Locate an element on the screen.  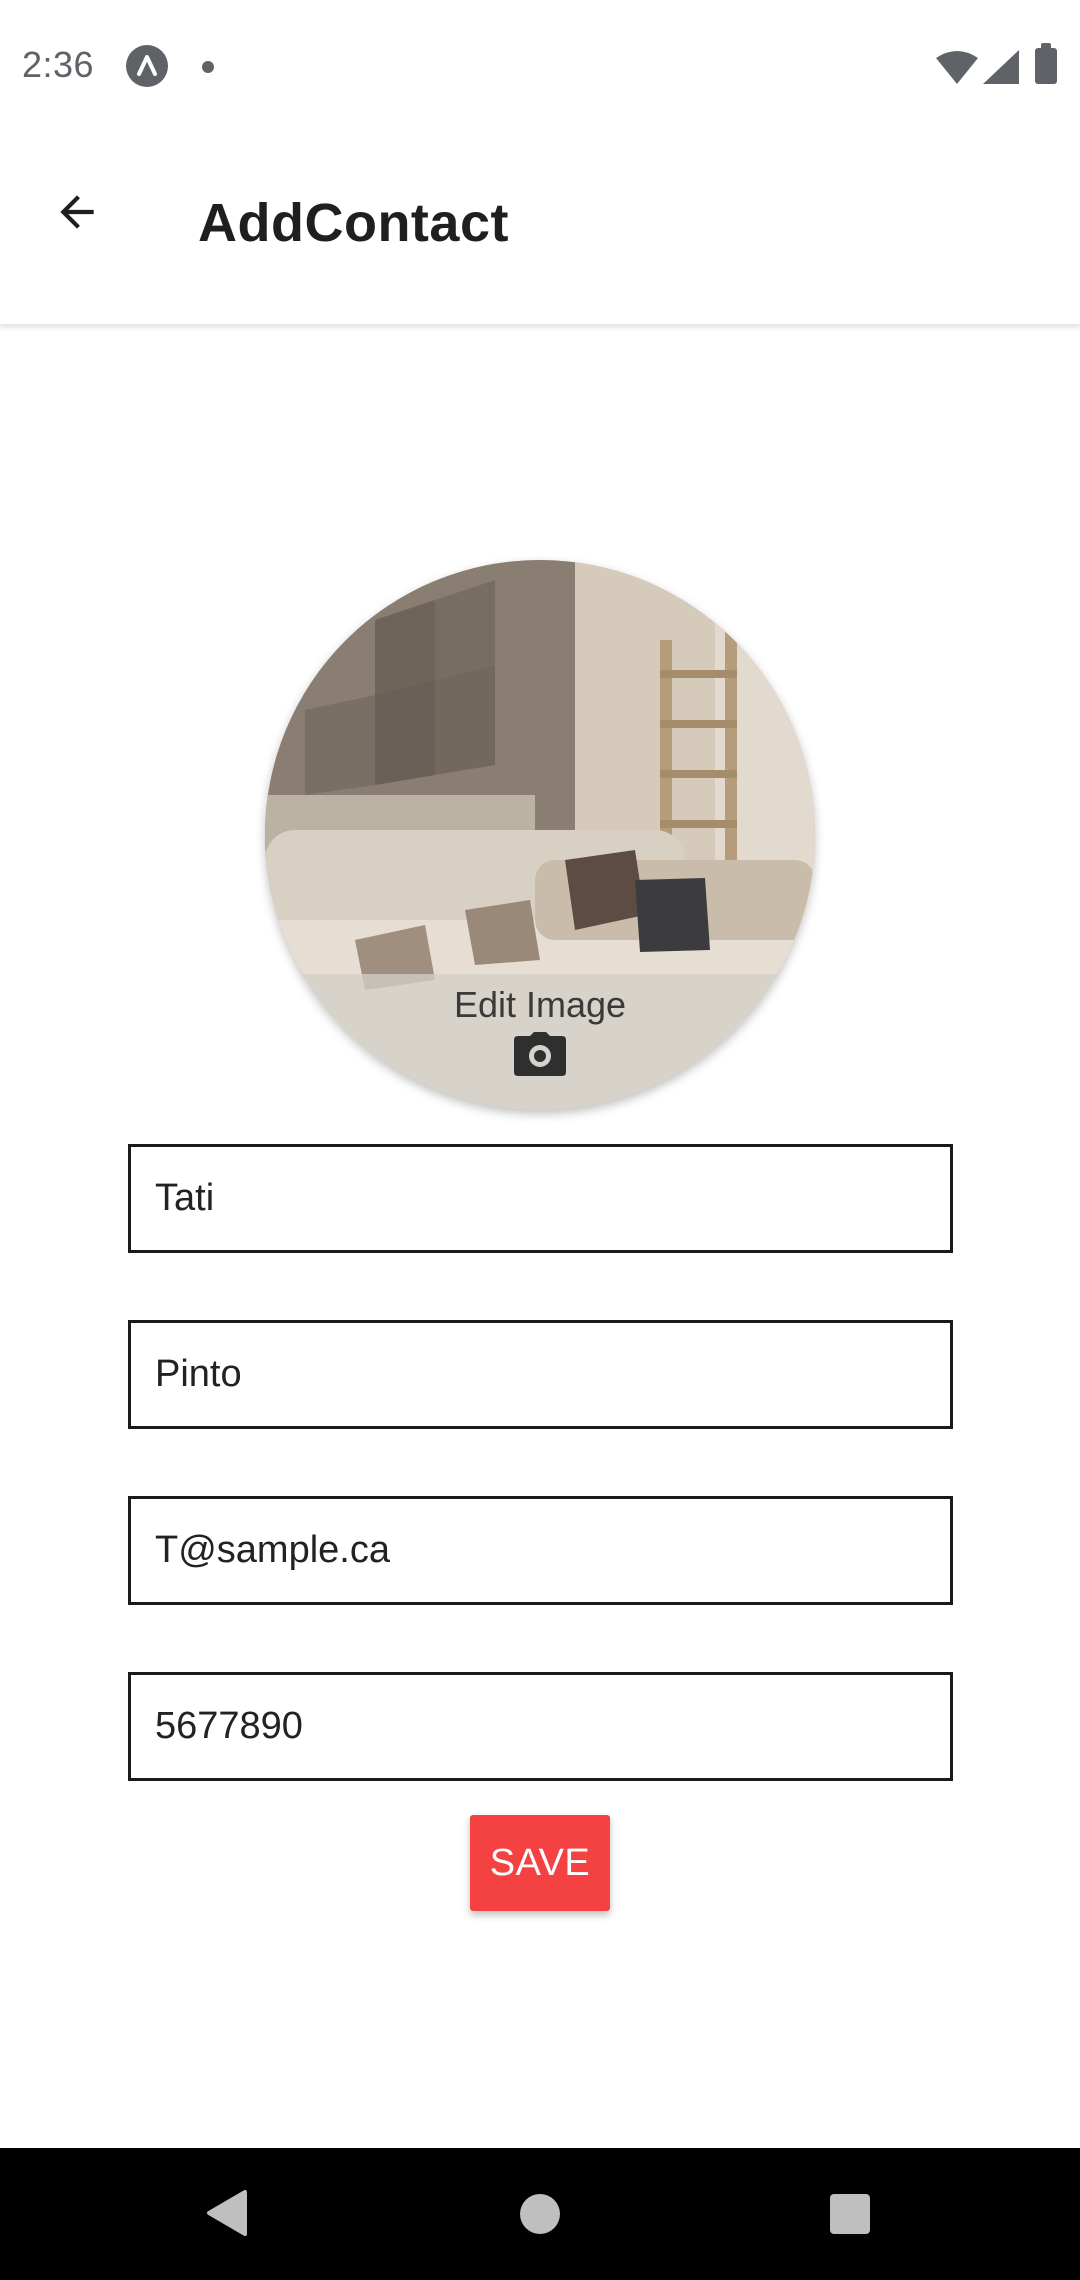
back-button is located at coordinates (77, 212).